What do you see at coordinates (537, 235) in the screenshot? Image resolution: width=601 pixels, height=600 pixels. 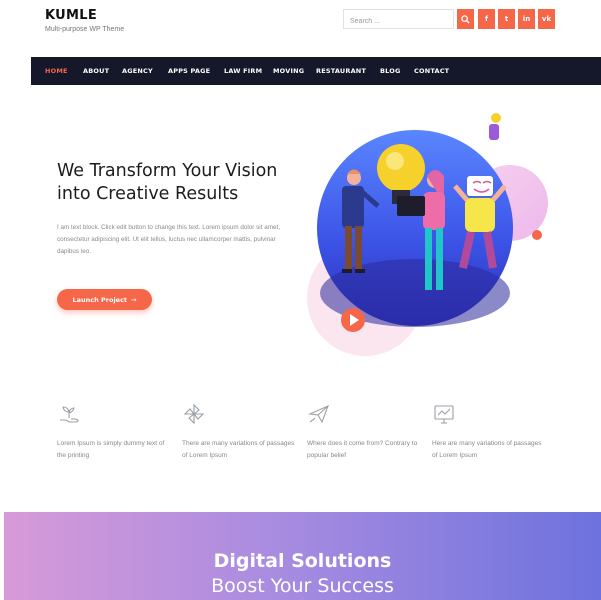 I see `orange-dot-shape` at bounding box center [537, 235].